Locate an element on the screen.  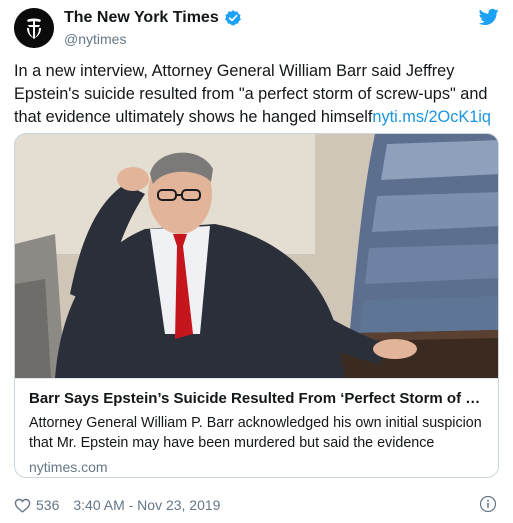
card-domain: nytimes.com is located at coordinates (68, 467).